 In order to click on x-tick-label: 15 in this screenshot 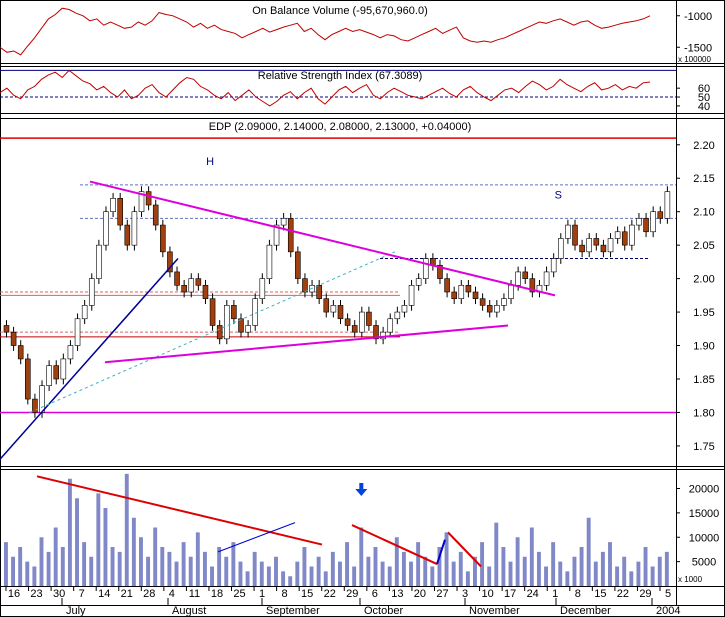, I will do `click(600, 594)`.